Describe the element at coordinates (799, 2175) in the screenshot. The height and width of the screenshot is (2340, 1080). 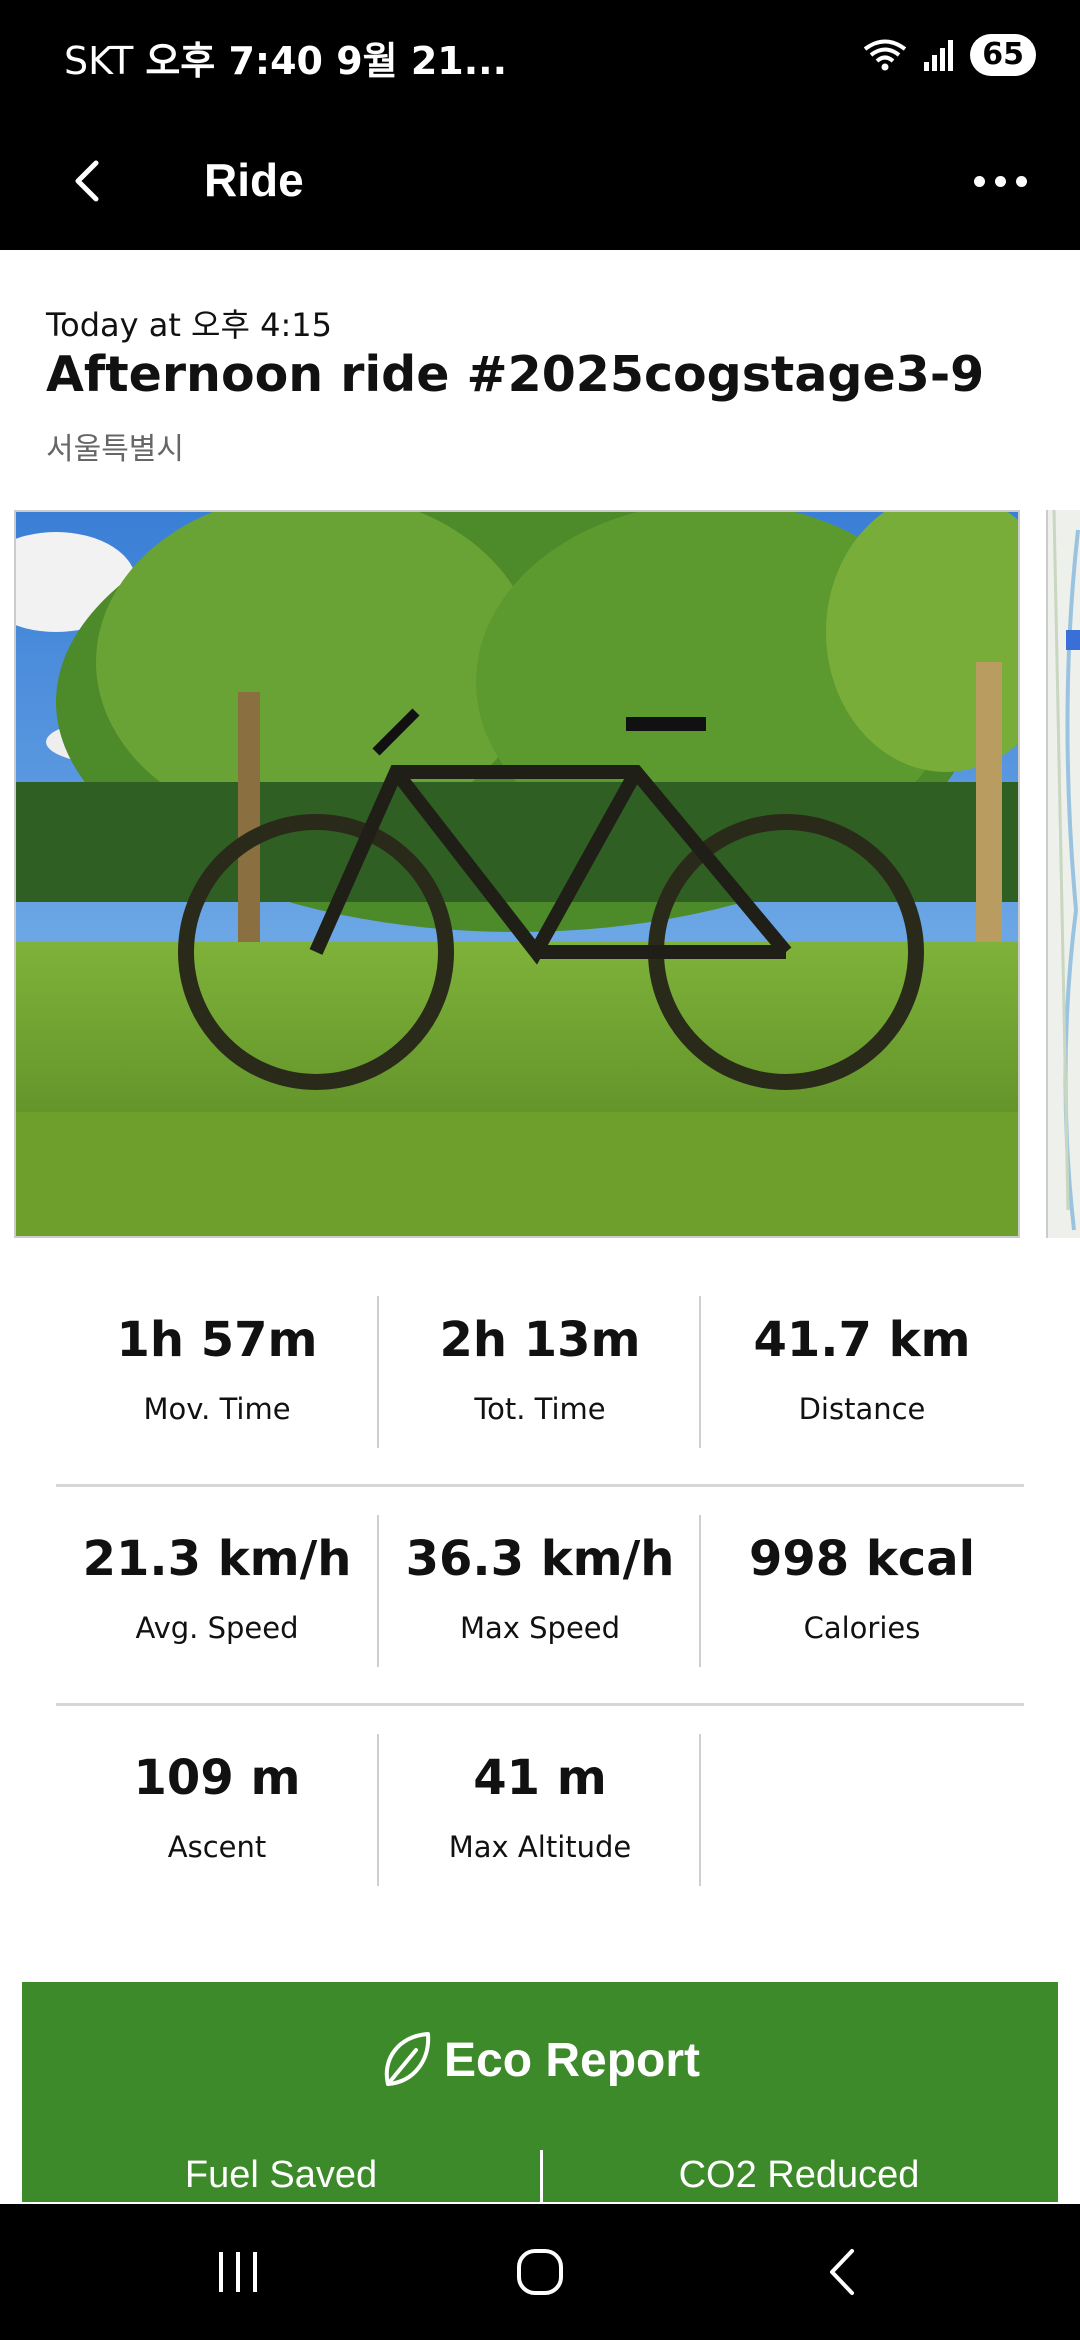
I see `co2-reduced-label: CO2 Reduced` at that location.